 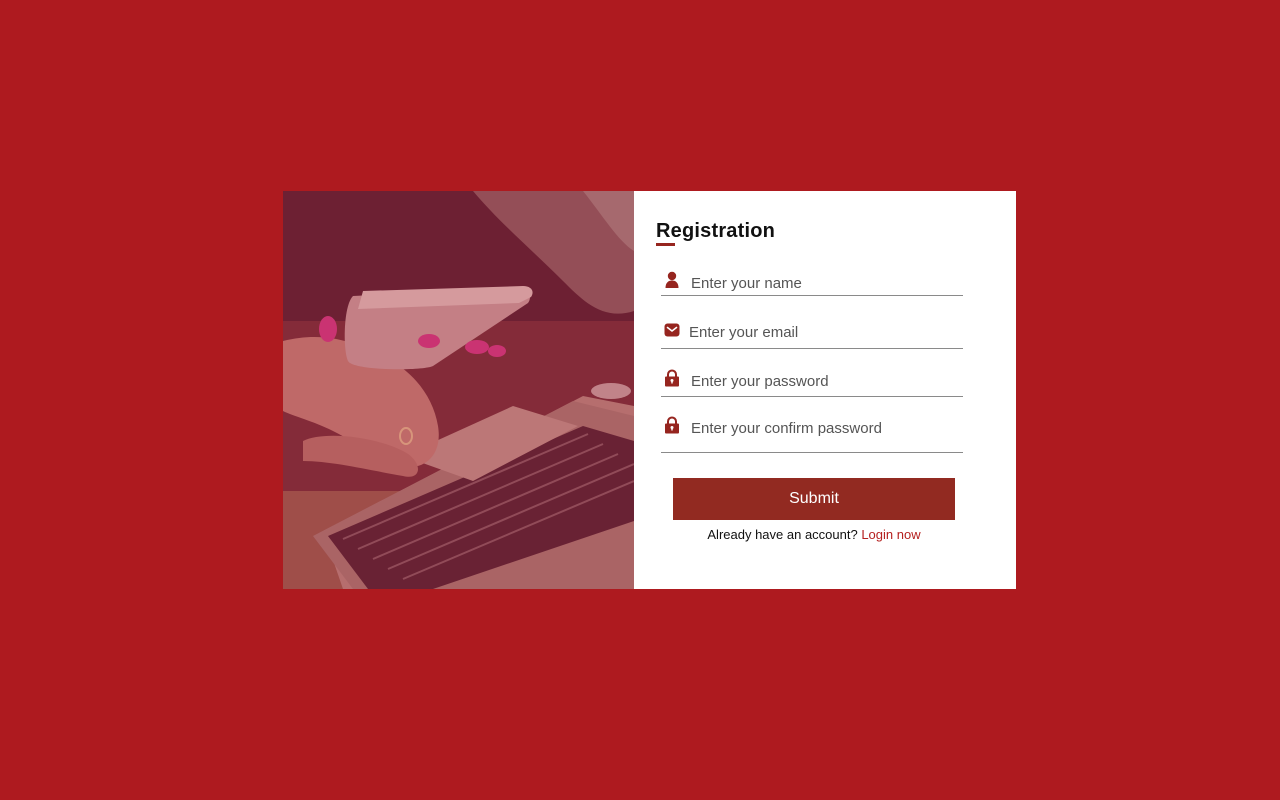 I want to click on hero-photo, so click(x=458, y=390).